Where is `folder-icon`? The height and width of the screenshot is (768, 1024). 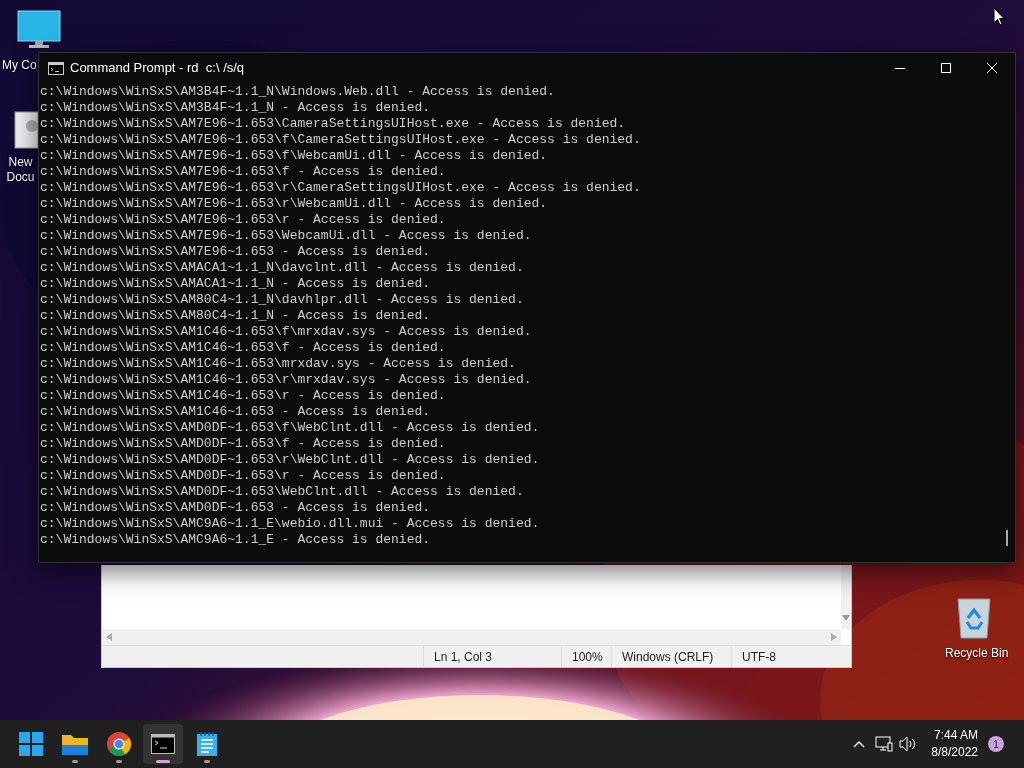
folder-icon is located at coordinates (75, 744).